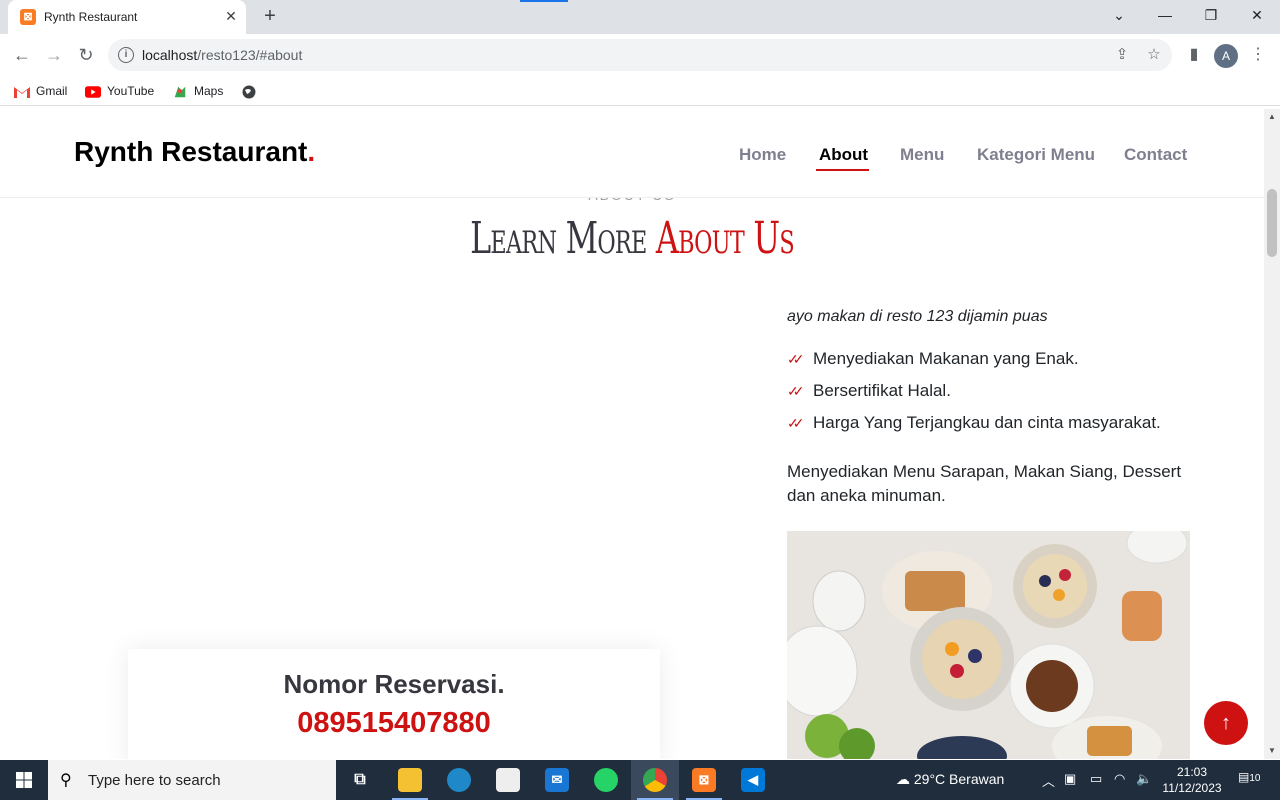 The width and height of the screenshot is (1280, 805). Describe the element at coordinates (180, 92) in the screenshot. I see `maps-icon` at that location.